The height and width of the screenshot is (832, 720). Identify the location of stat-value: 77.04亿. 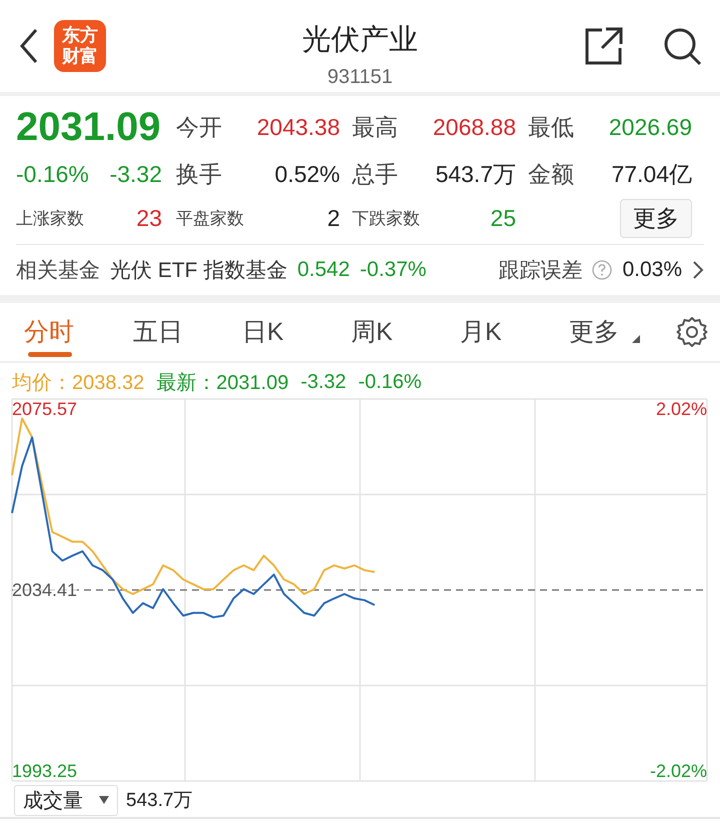
(651, 174).